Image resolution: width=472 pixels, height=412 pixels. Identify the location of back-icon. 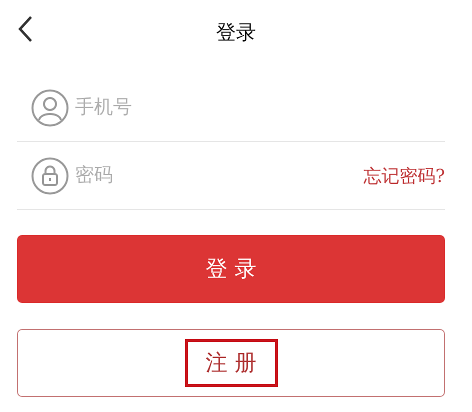
(25, 29).